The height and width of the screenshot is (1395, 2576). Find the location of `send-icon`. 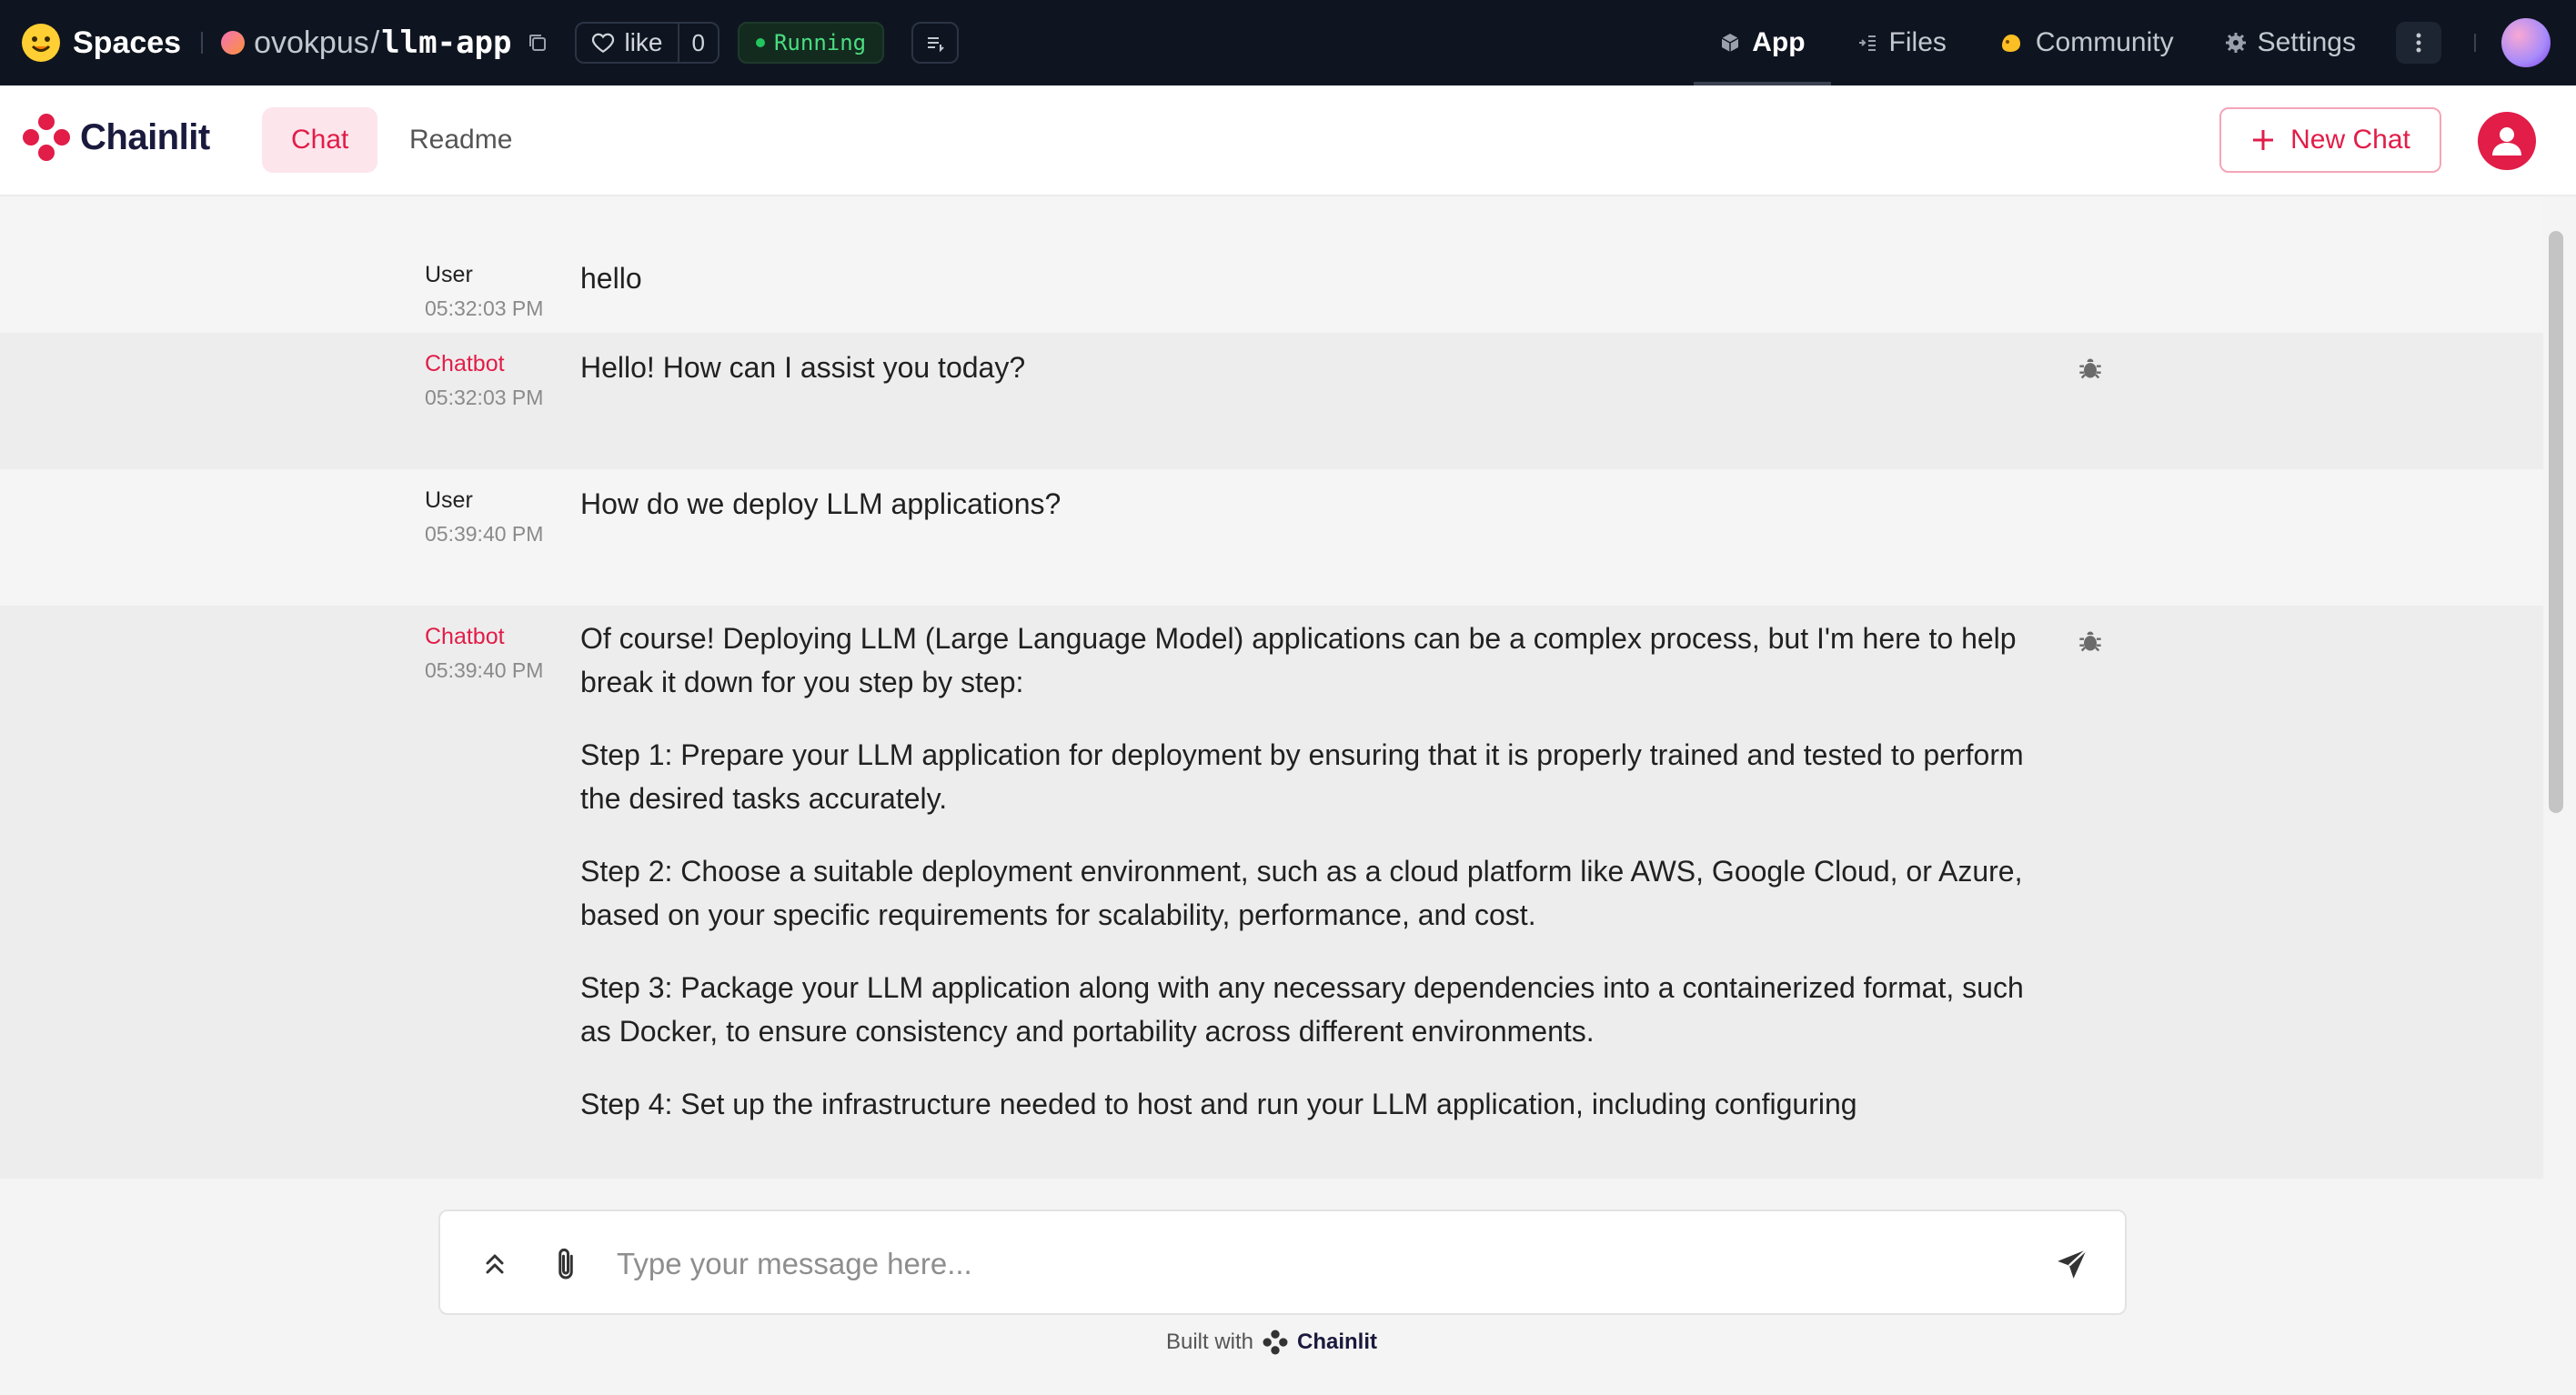

send-icon is located at coordinates (2072, 1264).